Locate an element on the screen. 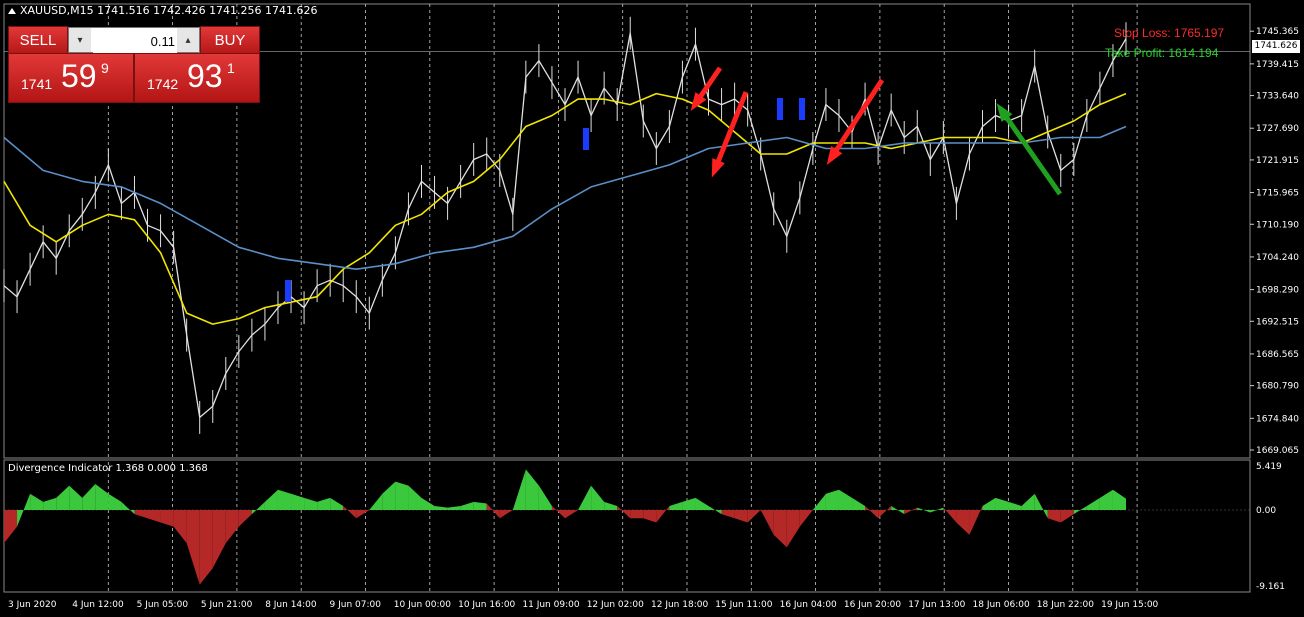 The image size is (1304, 617). indicator-label: Divergence Indicator 1.368 0.000 1.368 is located at coordinates (108, 468).